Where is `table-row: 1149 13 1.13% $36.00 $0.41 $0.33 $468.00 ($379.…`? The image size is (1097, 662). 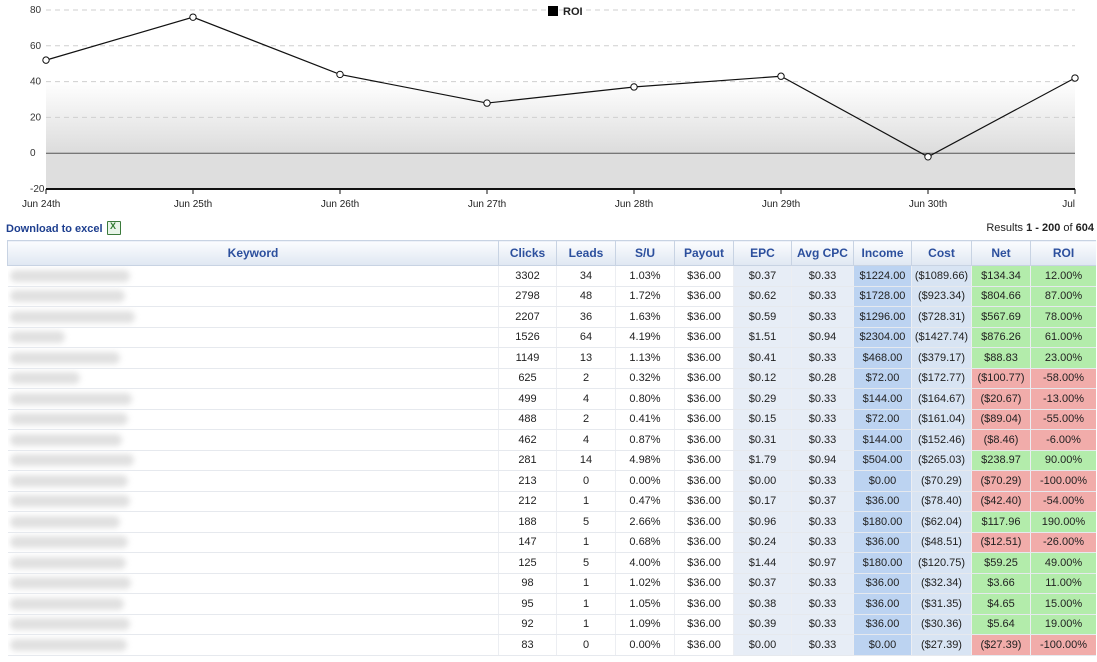 table-row: 1149 13 1.13% $36.00 $0.41 $0.33 $468.00 ($379.… is located at coordinates (551, 358).